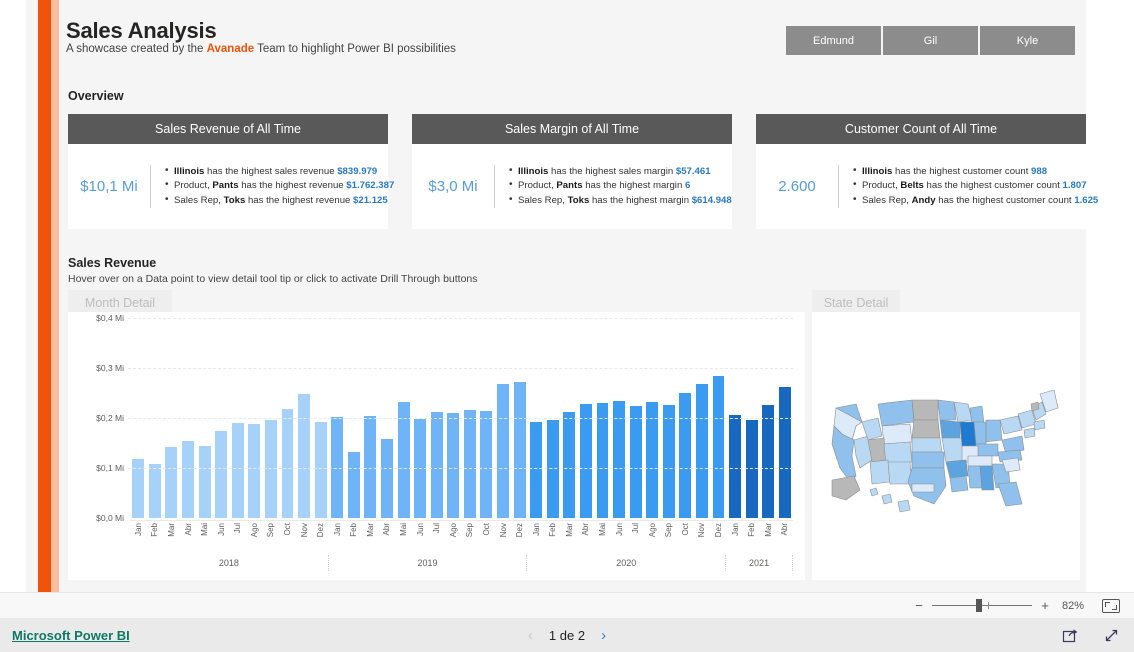 This screenshot has height=652, width=1134. Describe the element at coordinates (486, 537) in the screenshot. I see `x-axis-tick: Oct` at that location.